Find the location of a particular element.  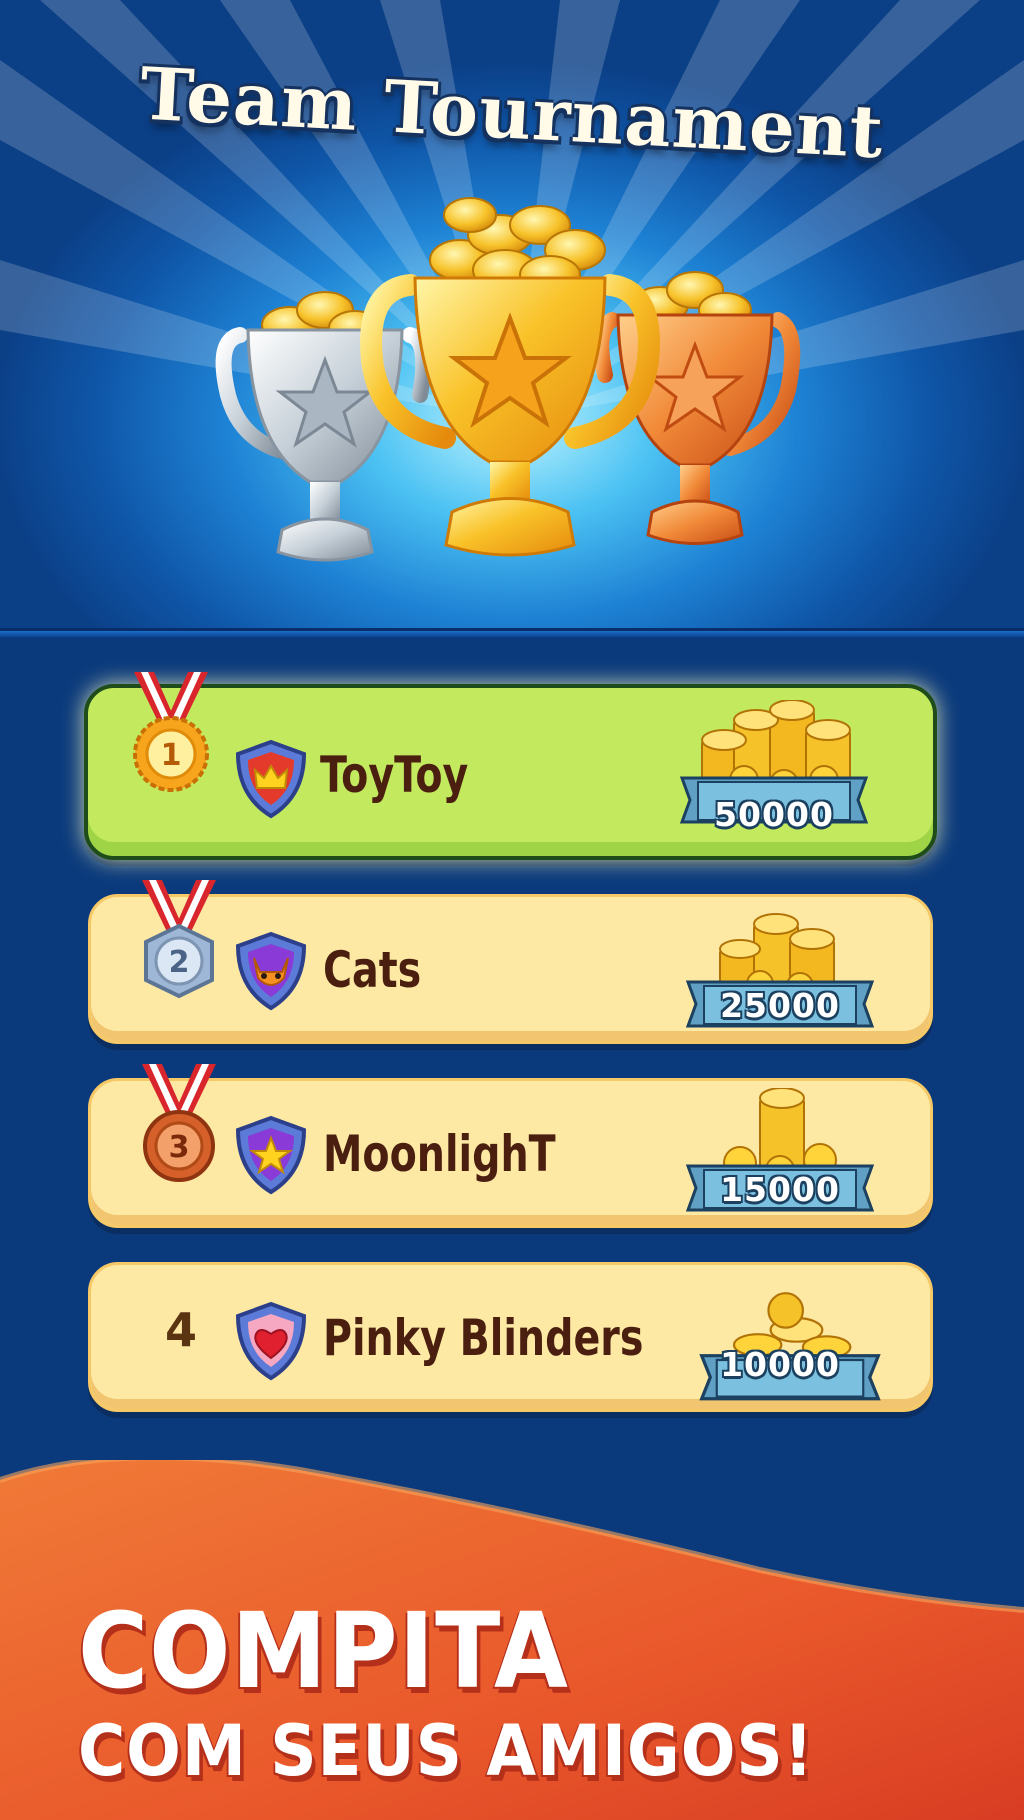

svg-text: 2 is located at coordinates (179, 962).